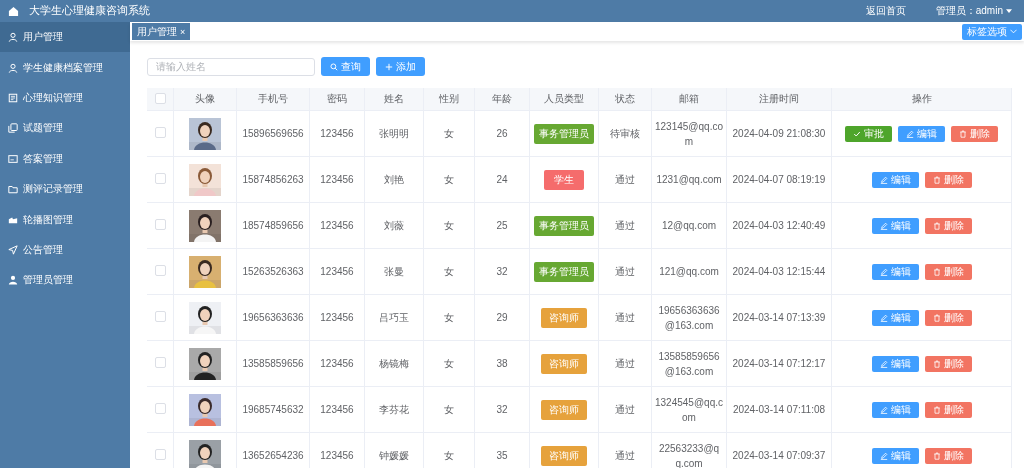 The height and width of the screenshot is (468, 1024). I want to click on table-cell: 刘艳, so click(394, 179).